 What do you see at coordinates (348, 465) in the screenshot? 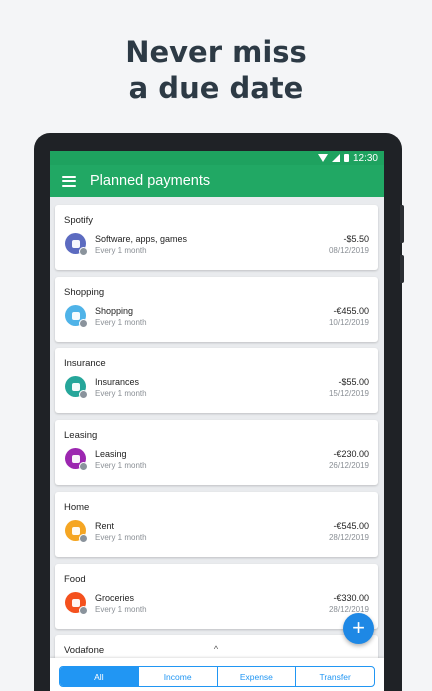
I see `payment-date: 26/12/2019` at bounding box center [348, 465].